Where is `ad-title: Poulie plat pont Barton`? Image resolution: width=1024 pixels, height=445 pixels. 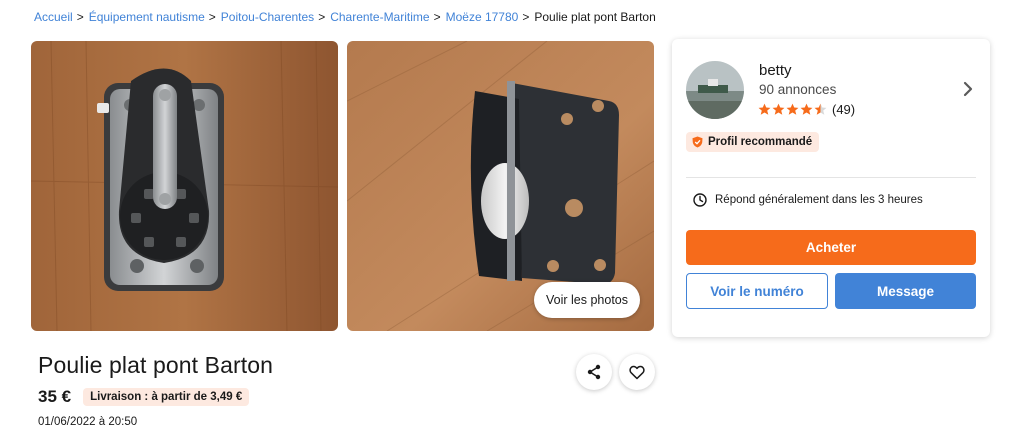
ad-title: Poulie plat pont Barton is located at coordinates (156, 365).